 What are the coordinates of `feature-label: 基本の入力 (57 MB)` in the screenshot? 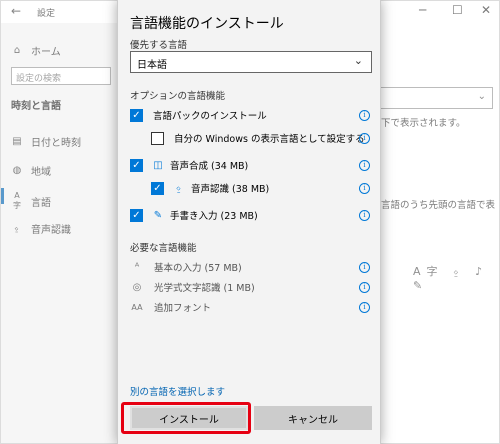 It's located at (198, 268).